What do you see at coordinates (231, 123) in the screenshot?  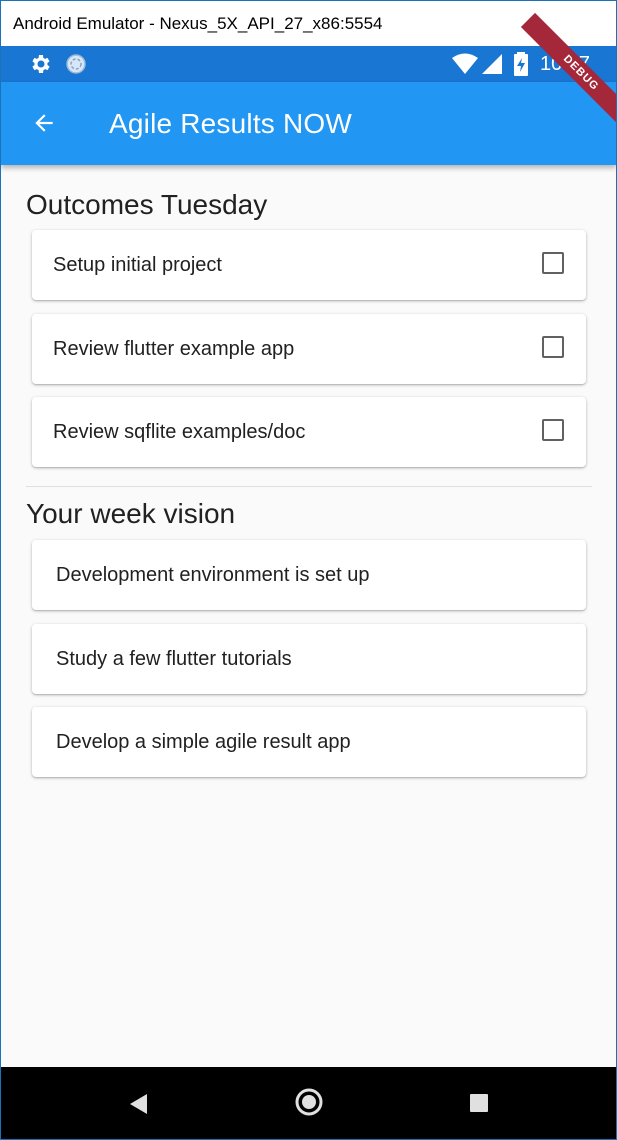 I see `page-title: Agile Results NOW` at bounding box center [231, 123].